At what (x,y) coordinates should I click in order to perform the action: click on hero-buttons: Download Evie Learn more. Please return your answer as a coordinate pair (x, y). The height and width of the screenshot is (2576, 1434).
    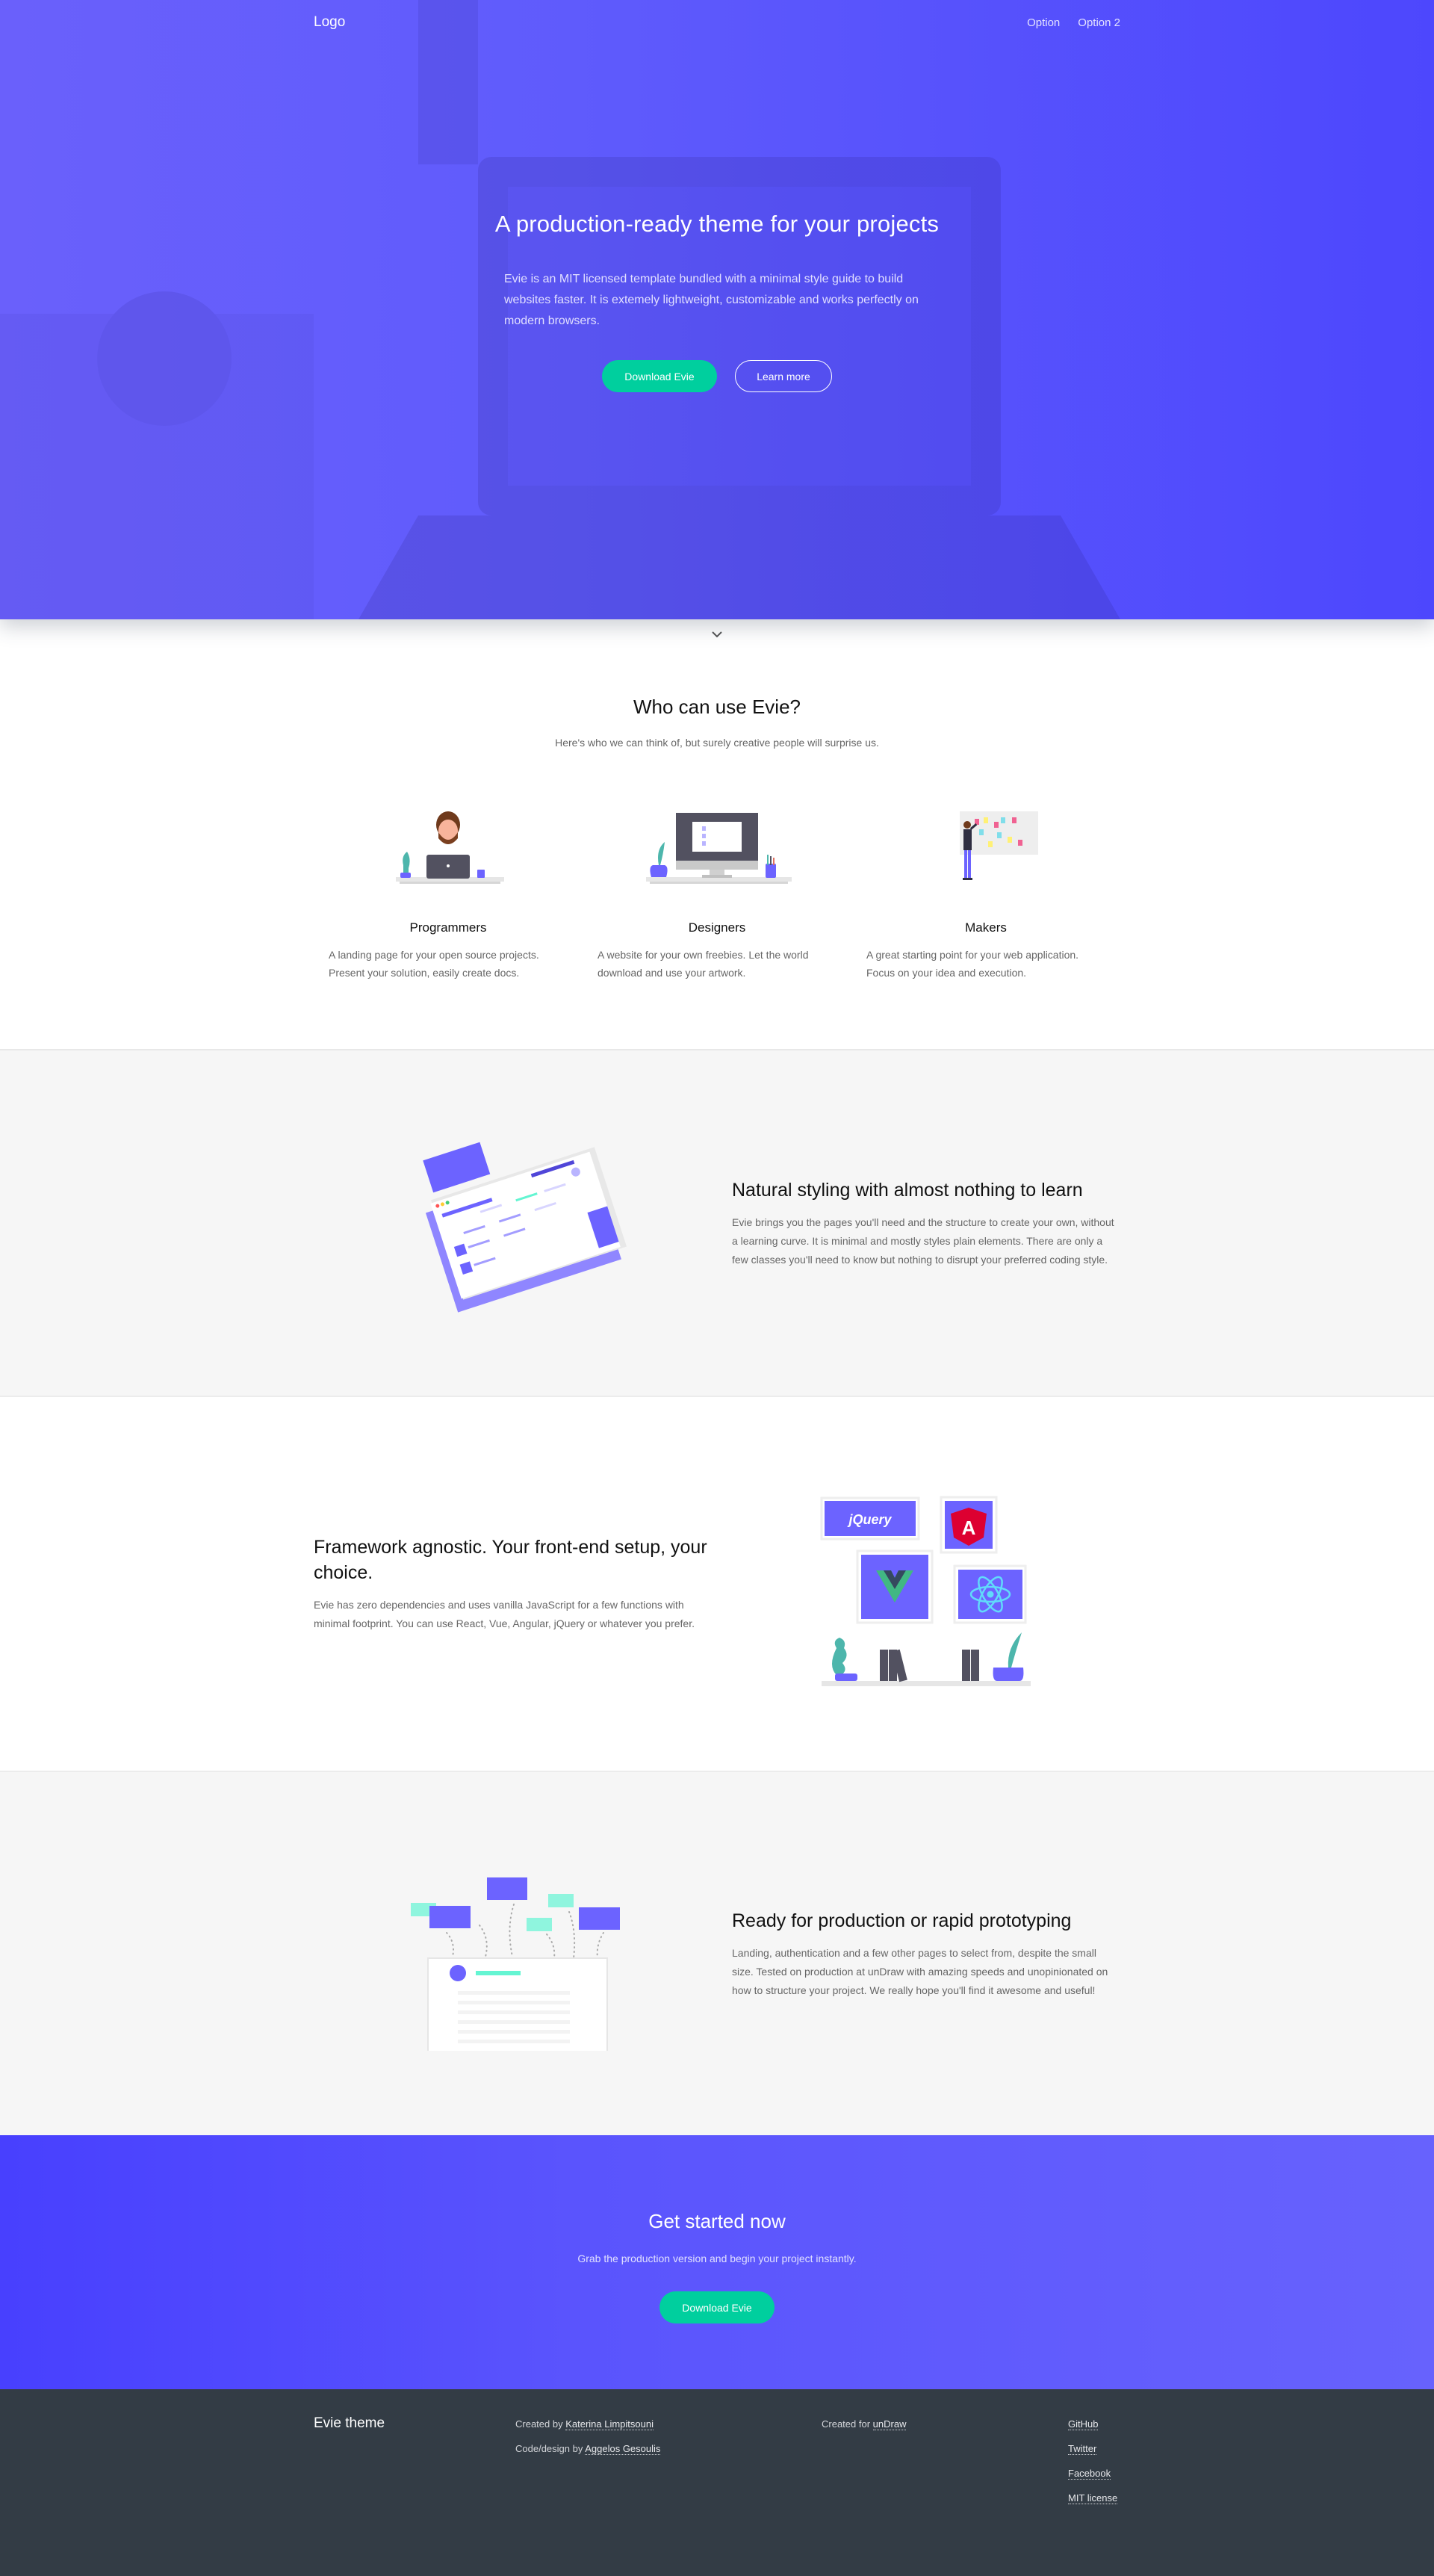
    Looking at the image, I should click on (717, 376).